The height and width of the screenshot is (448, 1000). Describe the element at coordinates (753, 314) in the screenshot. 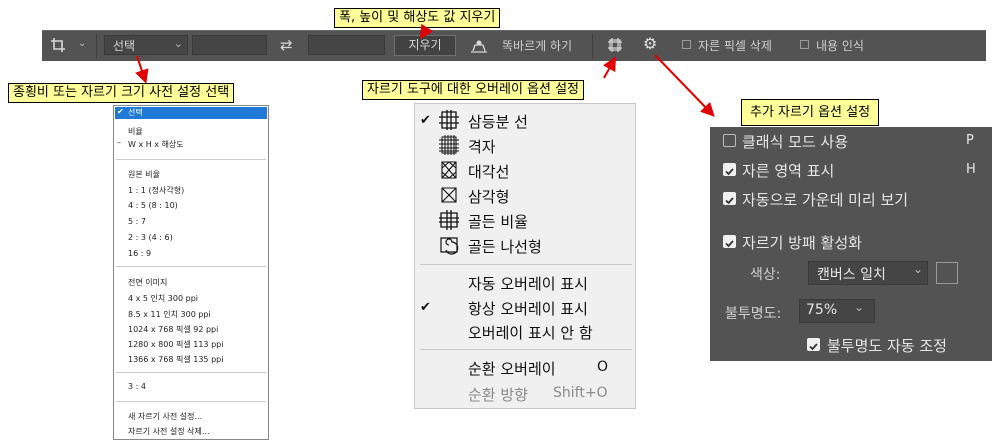

I see `opacity-label: 불투명도:` at that location.